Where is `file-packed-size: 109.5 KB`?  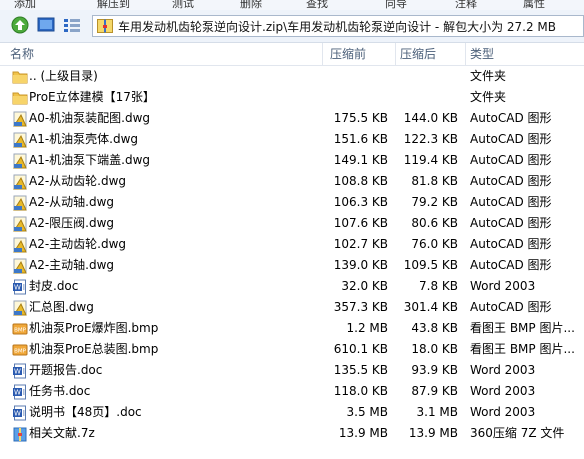
file-packed-size: 109.5 KB is located at coordinates (430, 265).